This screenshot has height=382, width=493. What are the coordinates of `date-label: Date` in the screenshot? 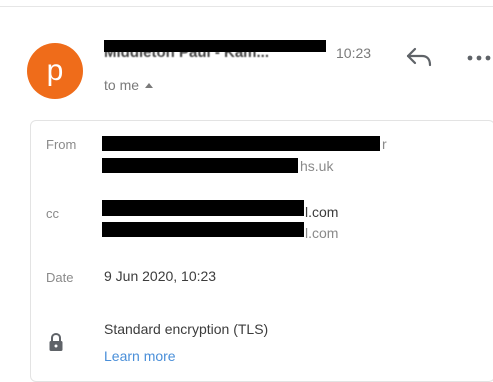 It's located at (60, 277).